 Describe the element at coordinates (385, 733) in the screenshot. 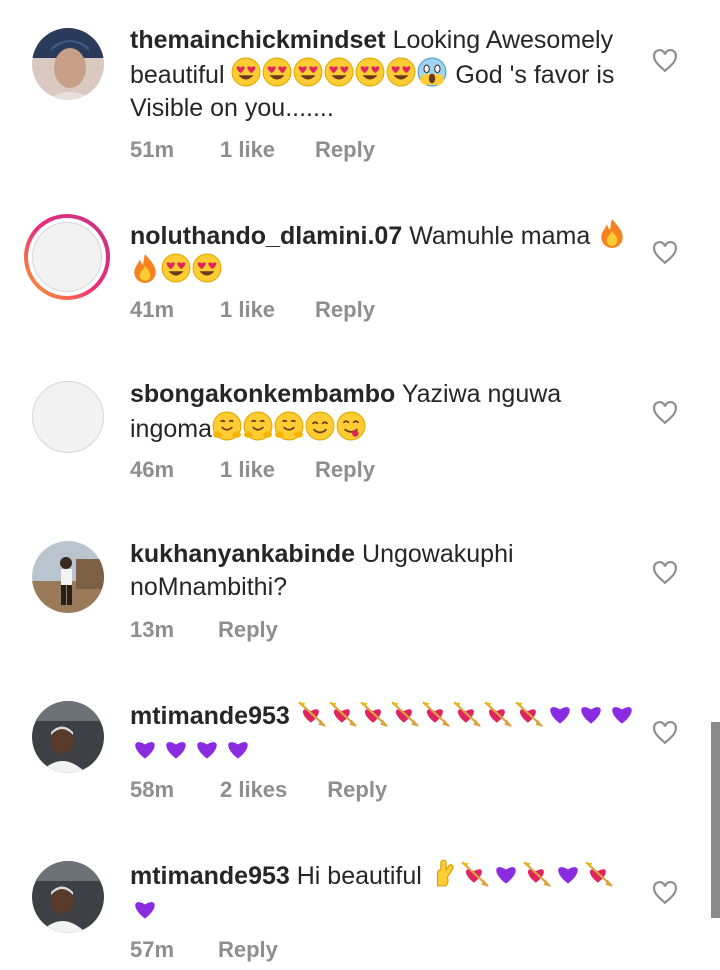

I see `comment-text: mtimande953` at that location.